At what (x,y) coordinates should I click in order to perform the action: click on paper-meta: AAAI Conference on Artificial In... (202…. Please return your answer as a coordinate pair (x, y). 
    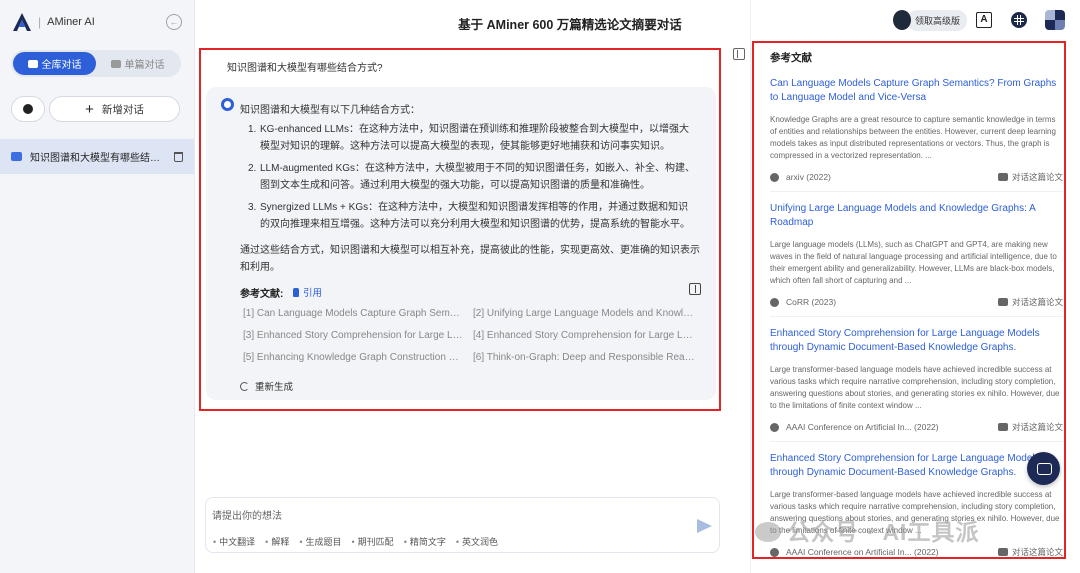
    Looking at the image, I should click on (916, 552).